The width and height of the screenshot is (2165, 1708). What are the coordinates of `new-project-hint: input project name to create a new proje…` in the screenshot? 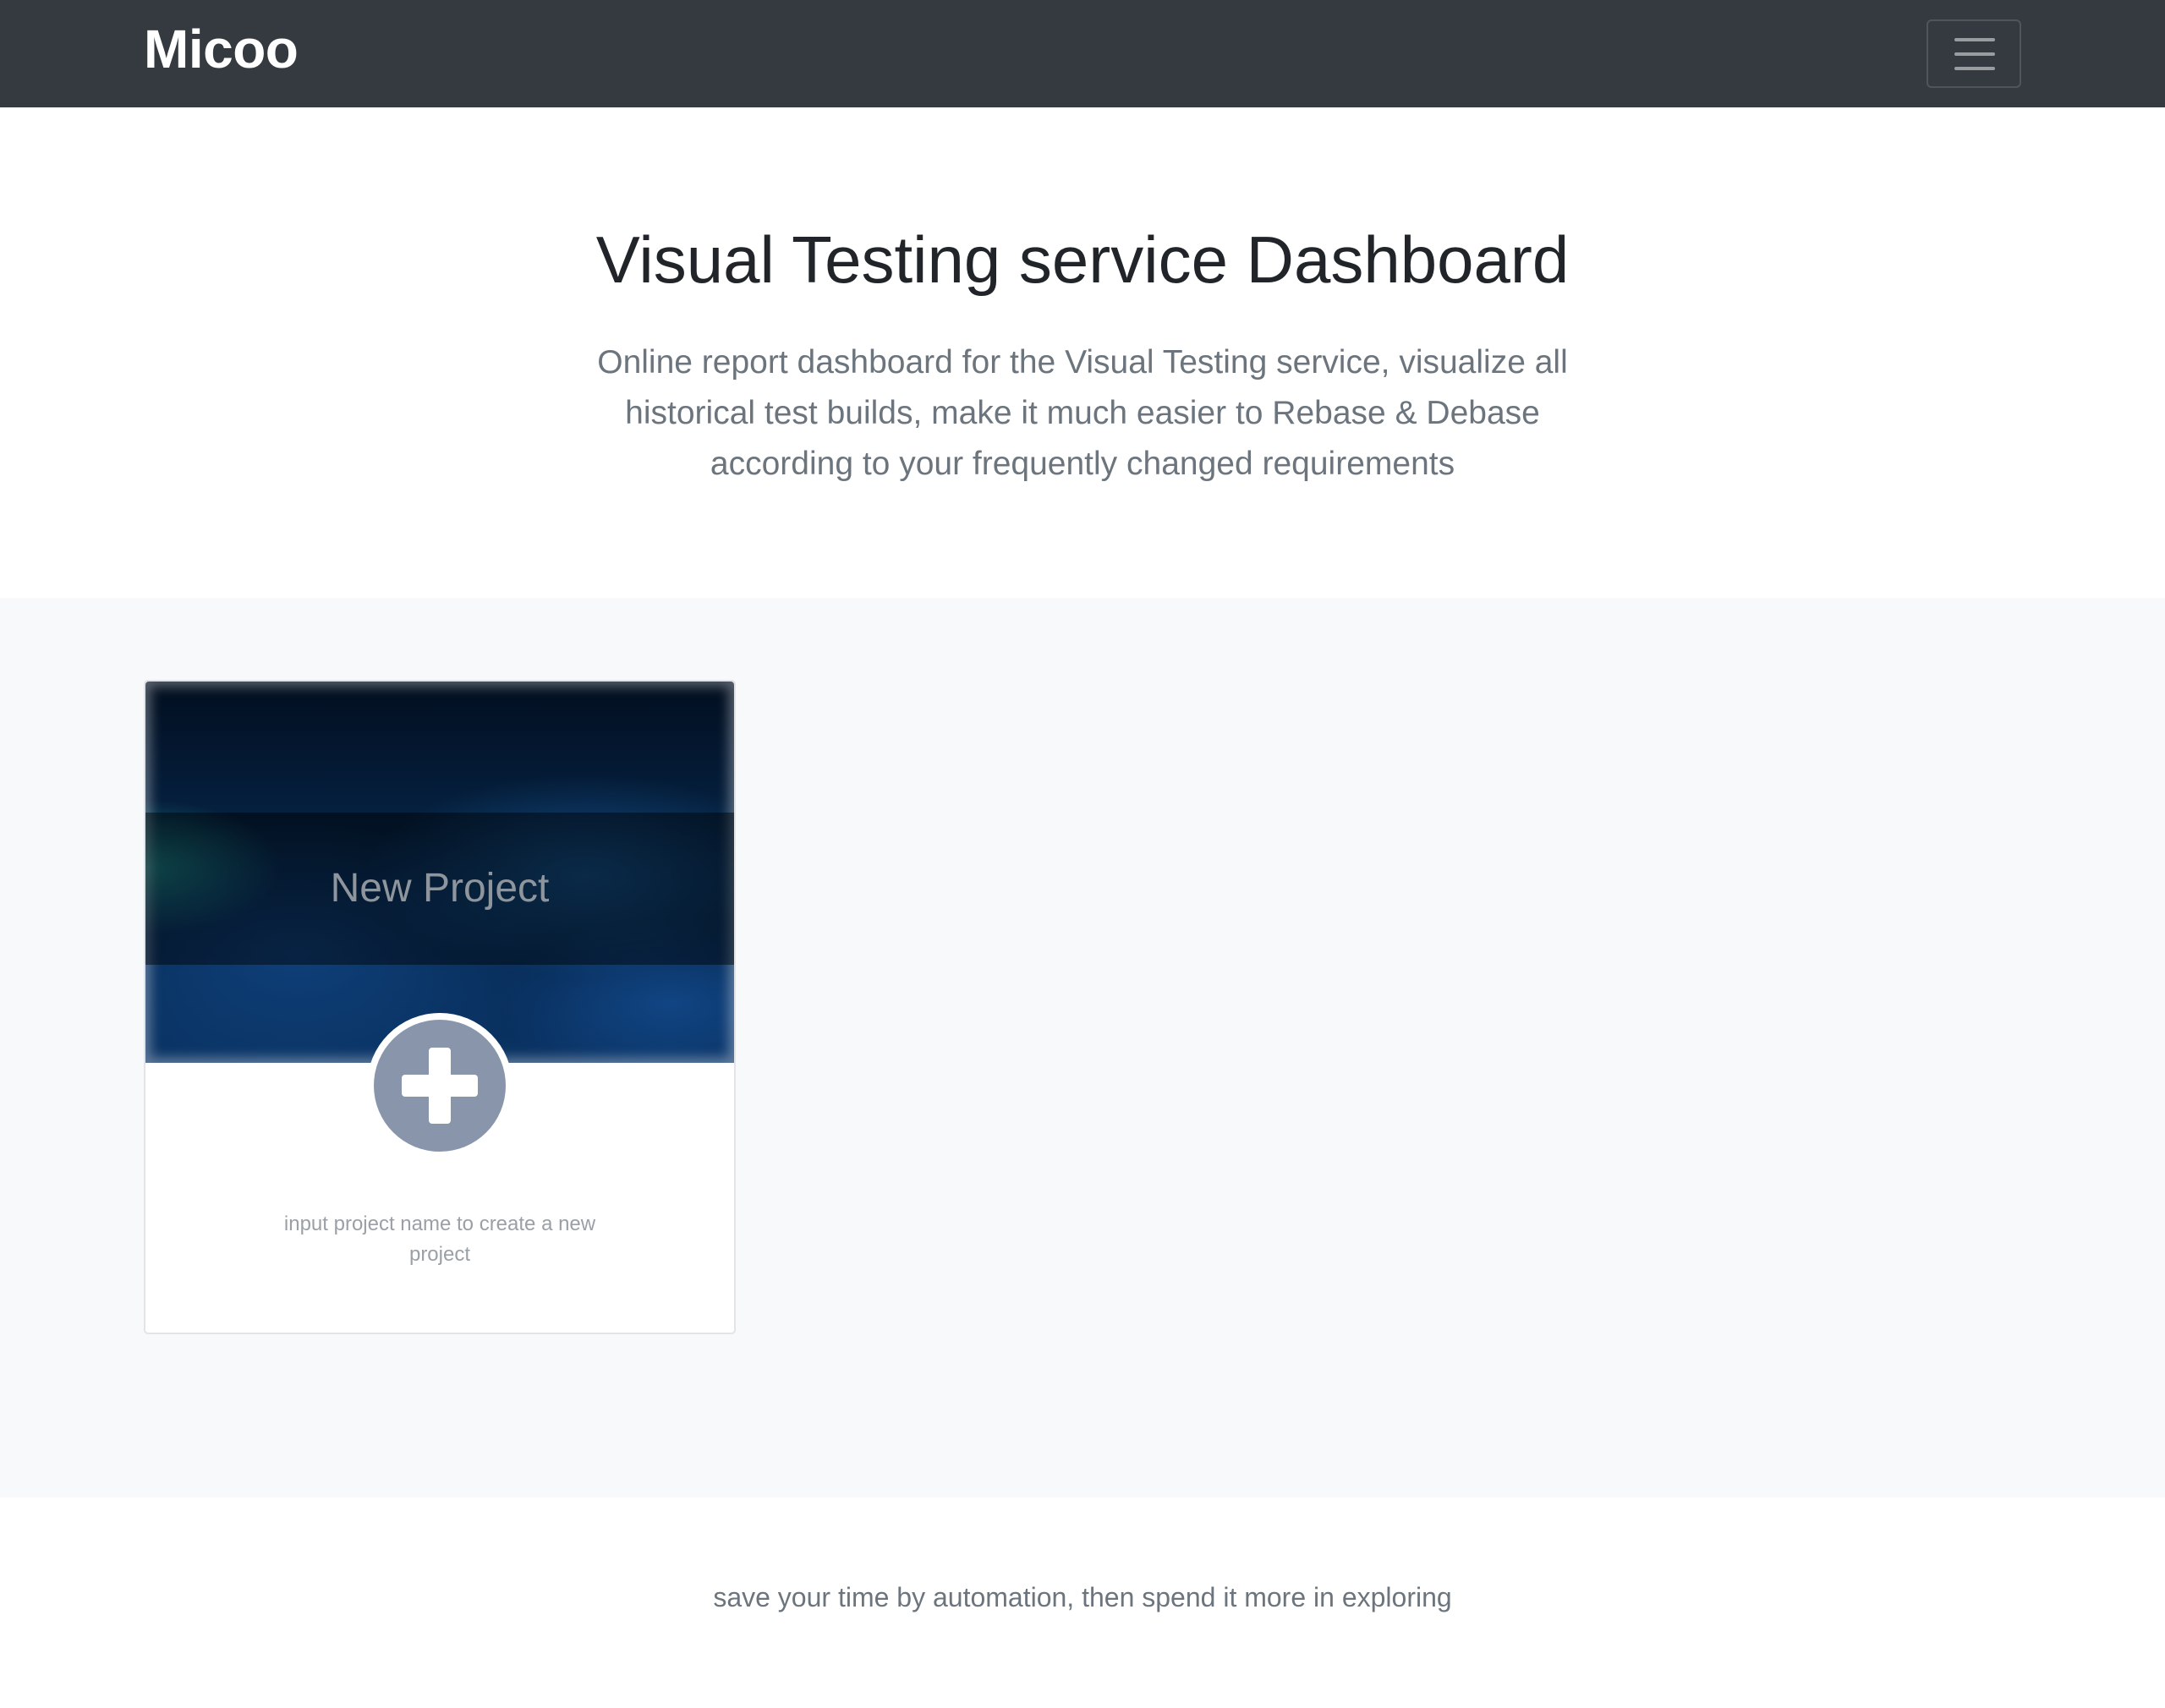 It's located at (439, 1239).